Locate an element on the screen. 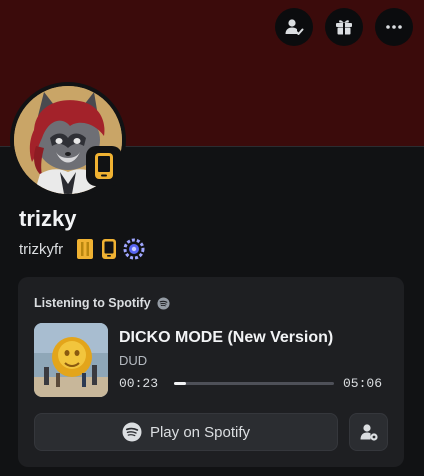  mobile-icon is located at coordinates (104, 166).